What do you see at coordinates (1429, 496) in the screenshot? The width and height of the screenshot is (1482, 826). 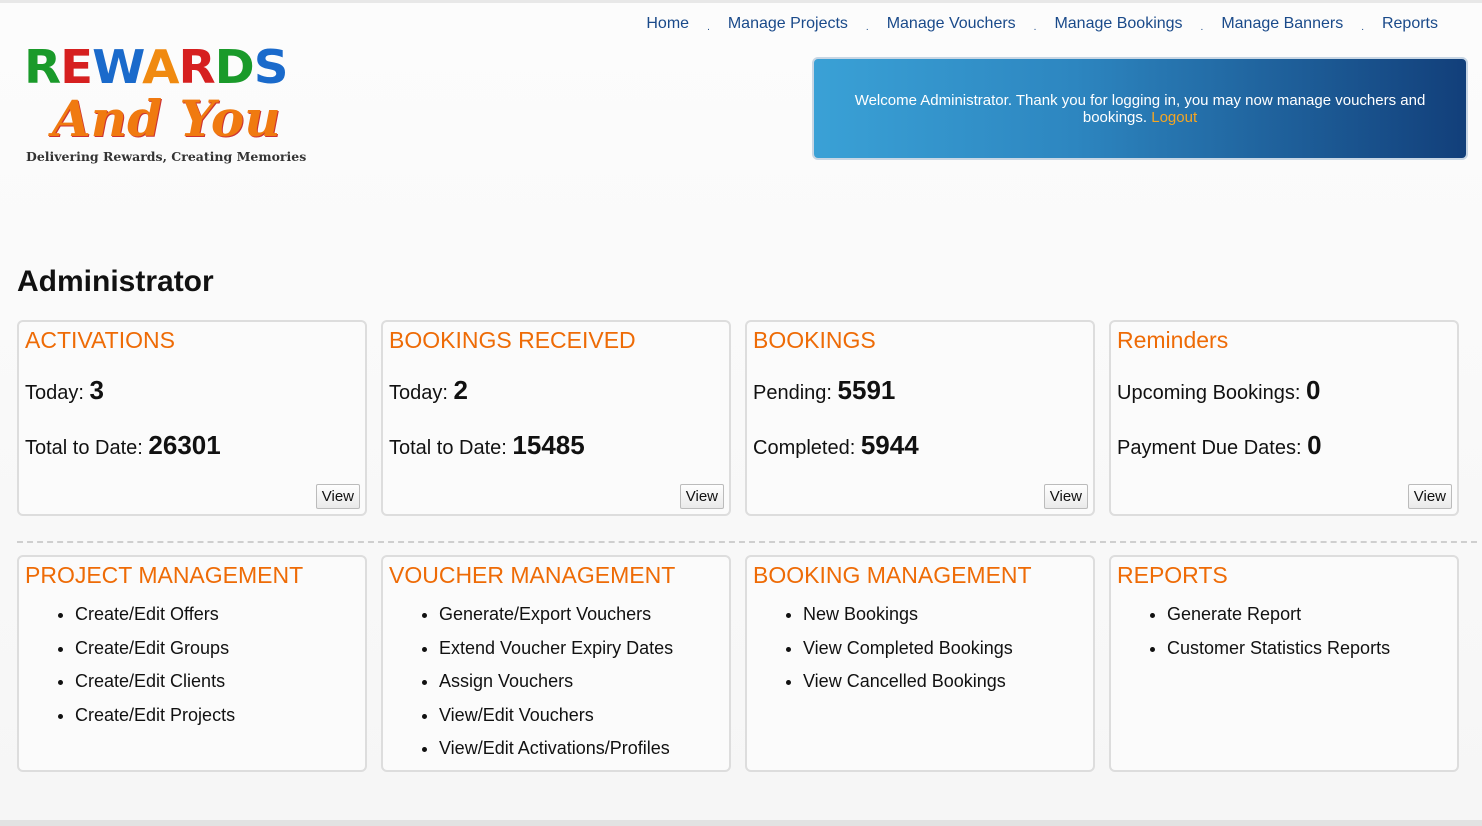 I see `view-reminders-button: View` at bounding box center [1429, 496].